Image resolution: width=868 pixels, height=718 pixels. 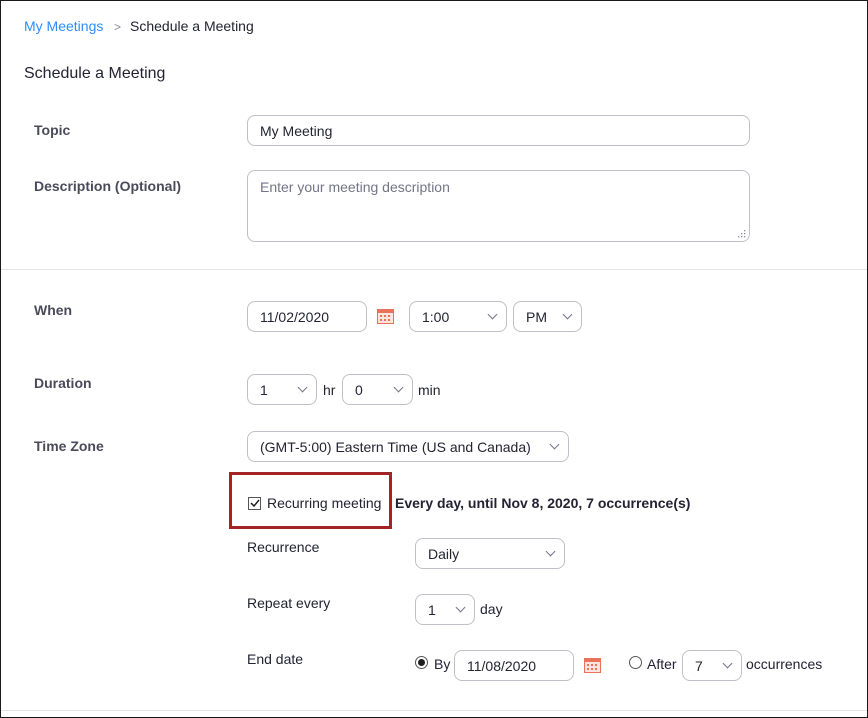 What do you see at coordinates (662, 664) in the screenshot?
I see `end-date-after-label: After` at bounding box center [662, 664].